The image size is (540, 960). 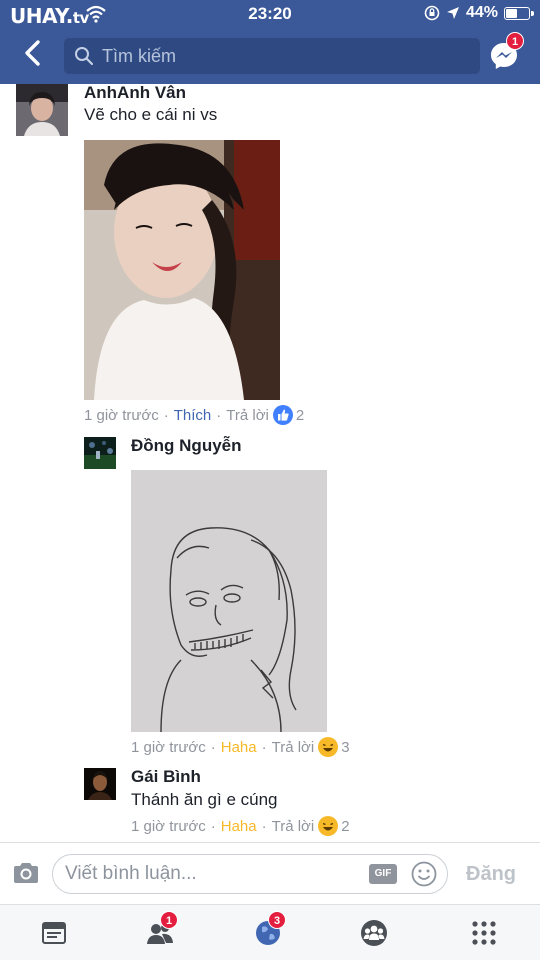 What do you see at coordinates (277, 920) in the screenshot?
I see `notifications-badge: 3` at bounding box center [277, 920].